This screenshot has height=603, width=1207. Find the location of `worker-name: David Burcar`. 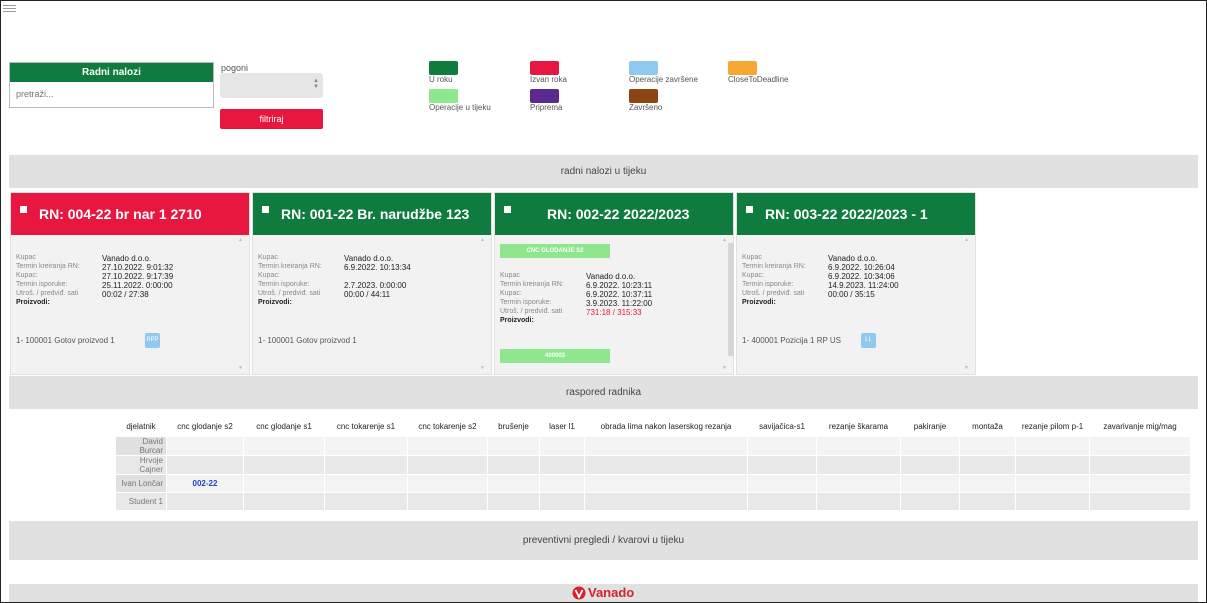

worker-name: David Burcar is located at coordinates (141, 446).